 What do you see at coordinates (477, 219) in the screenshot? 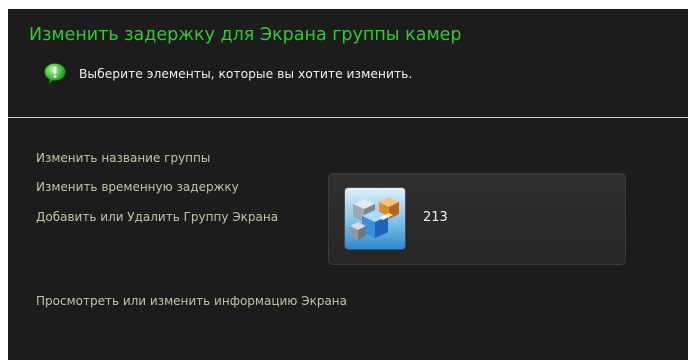
I see `camera-group-panel: 213` at bounding box center [477, 219].